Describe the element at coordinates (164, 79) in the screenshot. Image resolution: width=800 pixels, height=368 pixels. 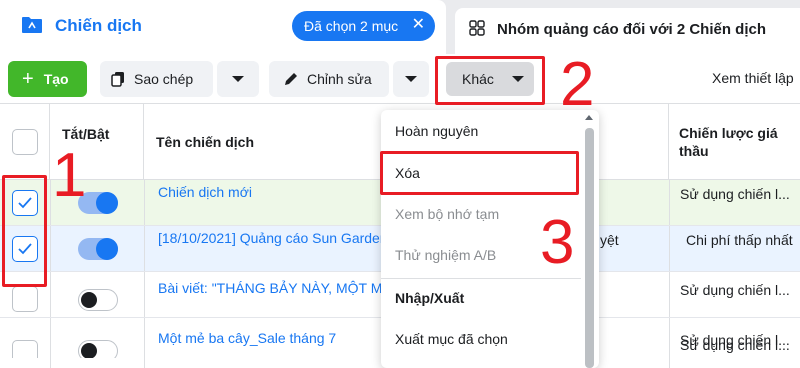
I see `copy-label: Sao chép` at that location.